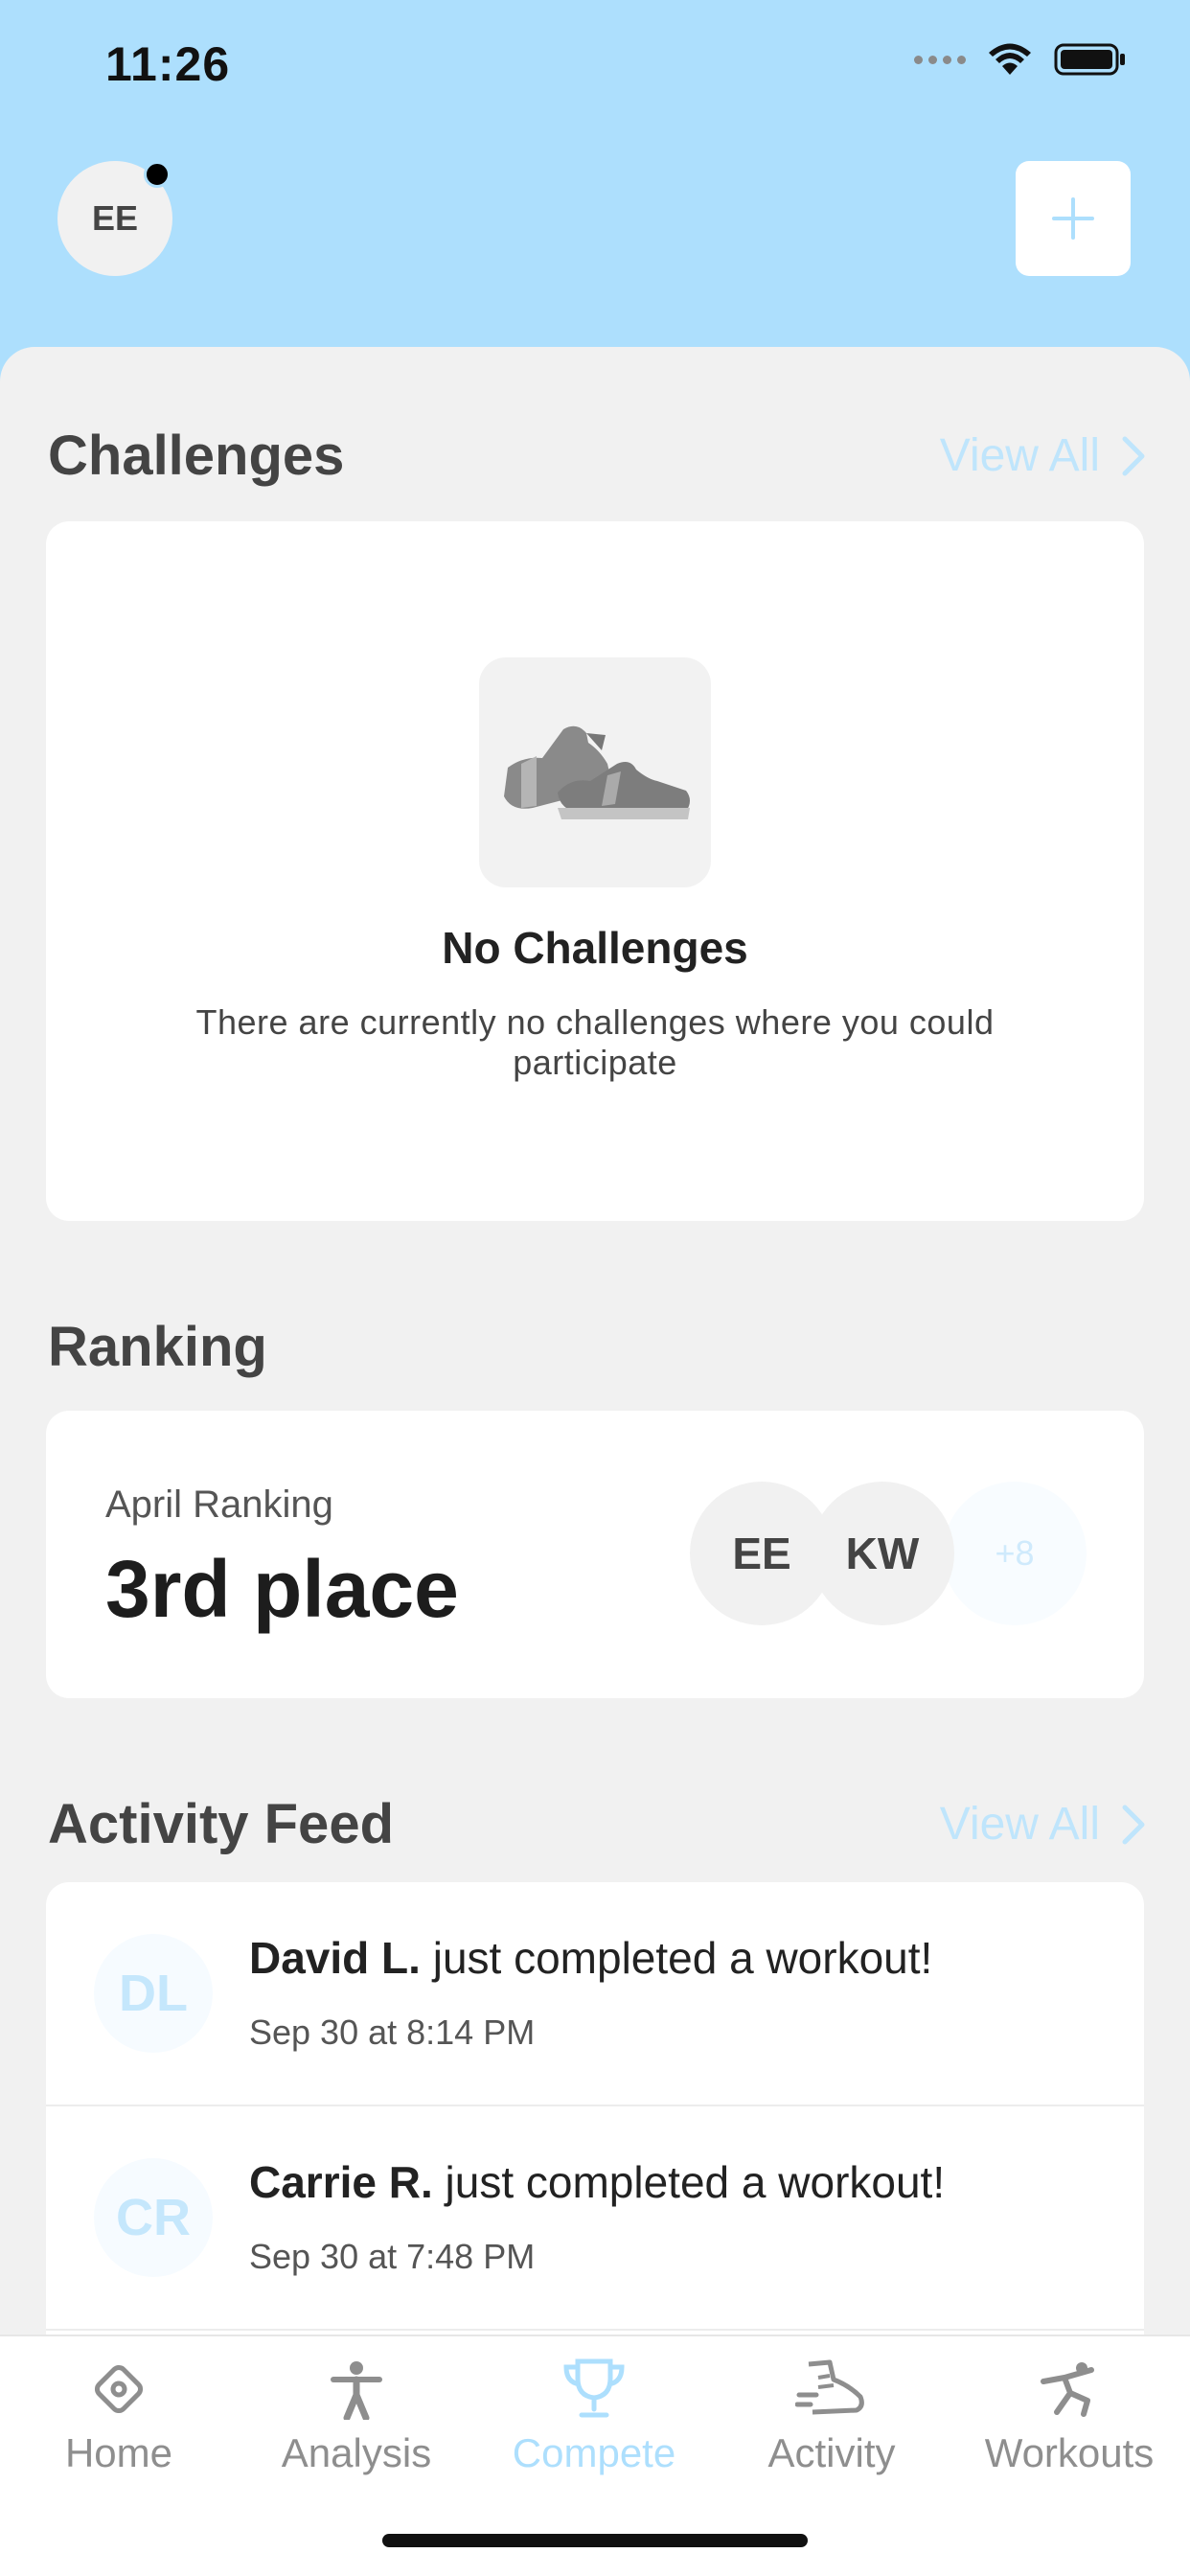 This screenshot has height=2576, width=1190. What do you see at coordinates (594, 2452) in the screenshot?
I see `tab-label: Compete` at bounding box center [594, 2452].